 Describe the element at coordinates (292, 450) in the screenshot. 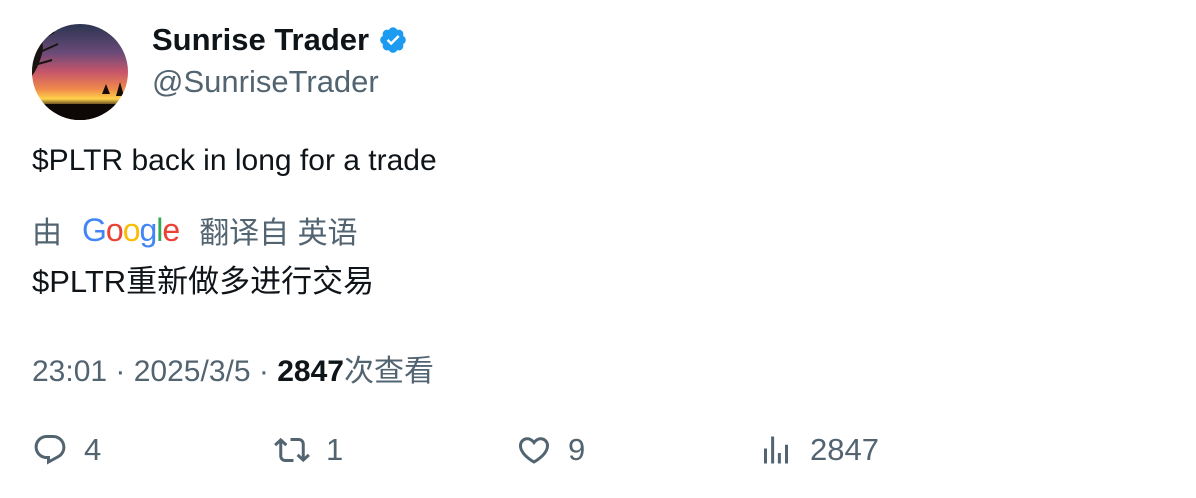

I see `retweet-icon` at that location.